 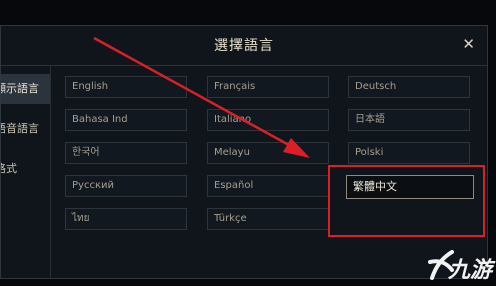 What do you see at coordinates (126, 153) in the screenshot?
I see `language-option-korean: 한국어` at bounding box center [126, 153].